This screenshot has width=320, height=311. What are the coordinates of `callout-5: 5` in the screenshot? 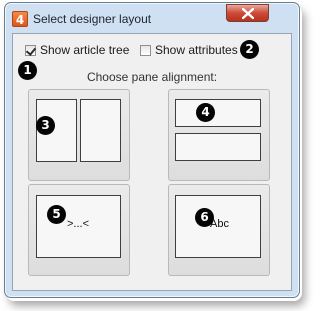 It's located at (56, 214).